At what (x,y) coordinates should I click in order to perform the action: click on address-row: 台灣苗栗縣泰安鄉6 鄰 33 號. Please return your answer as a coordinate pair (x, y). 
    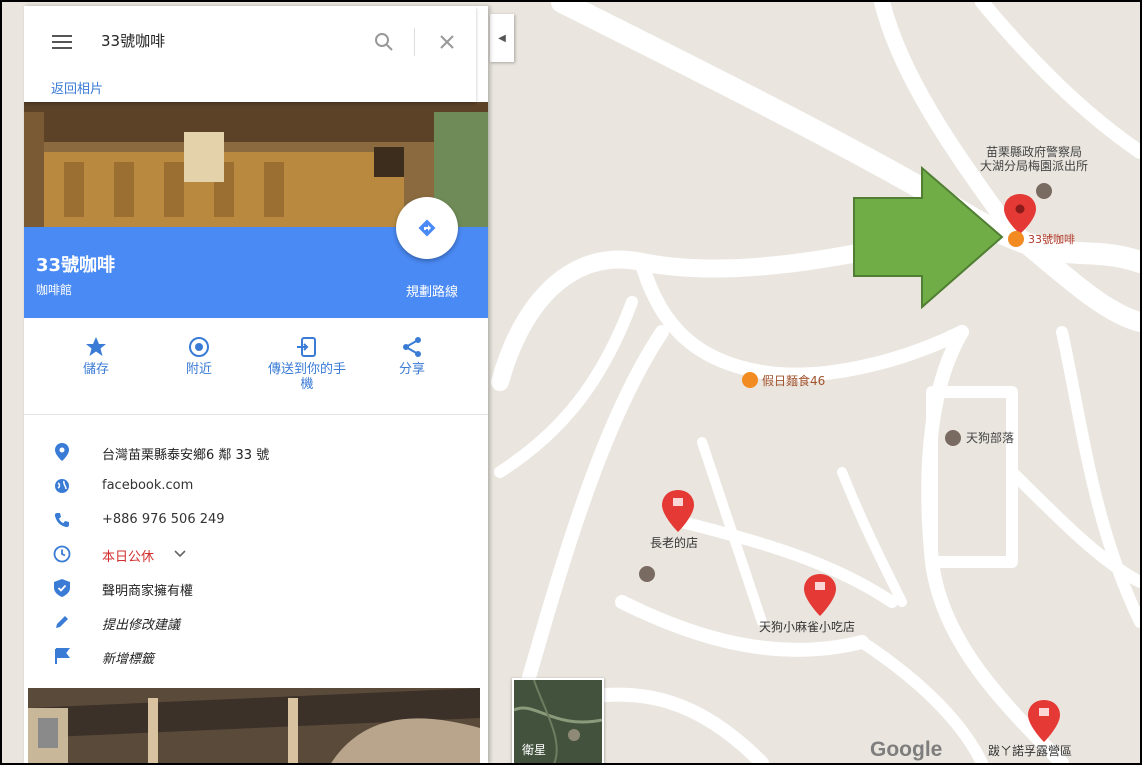
    Looking at the image, I should click on (256, 452).